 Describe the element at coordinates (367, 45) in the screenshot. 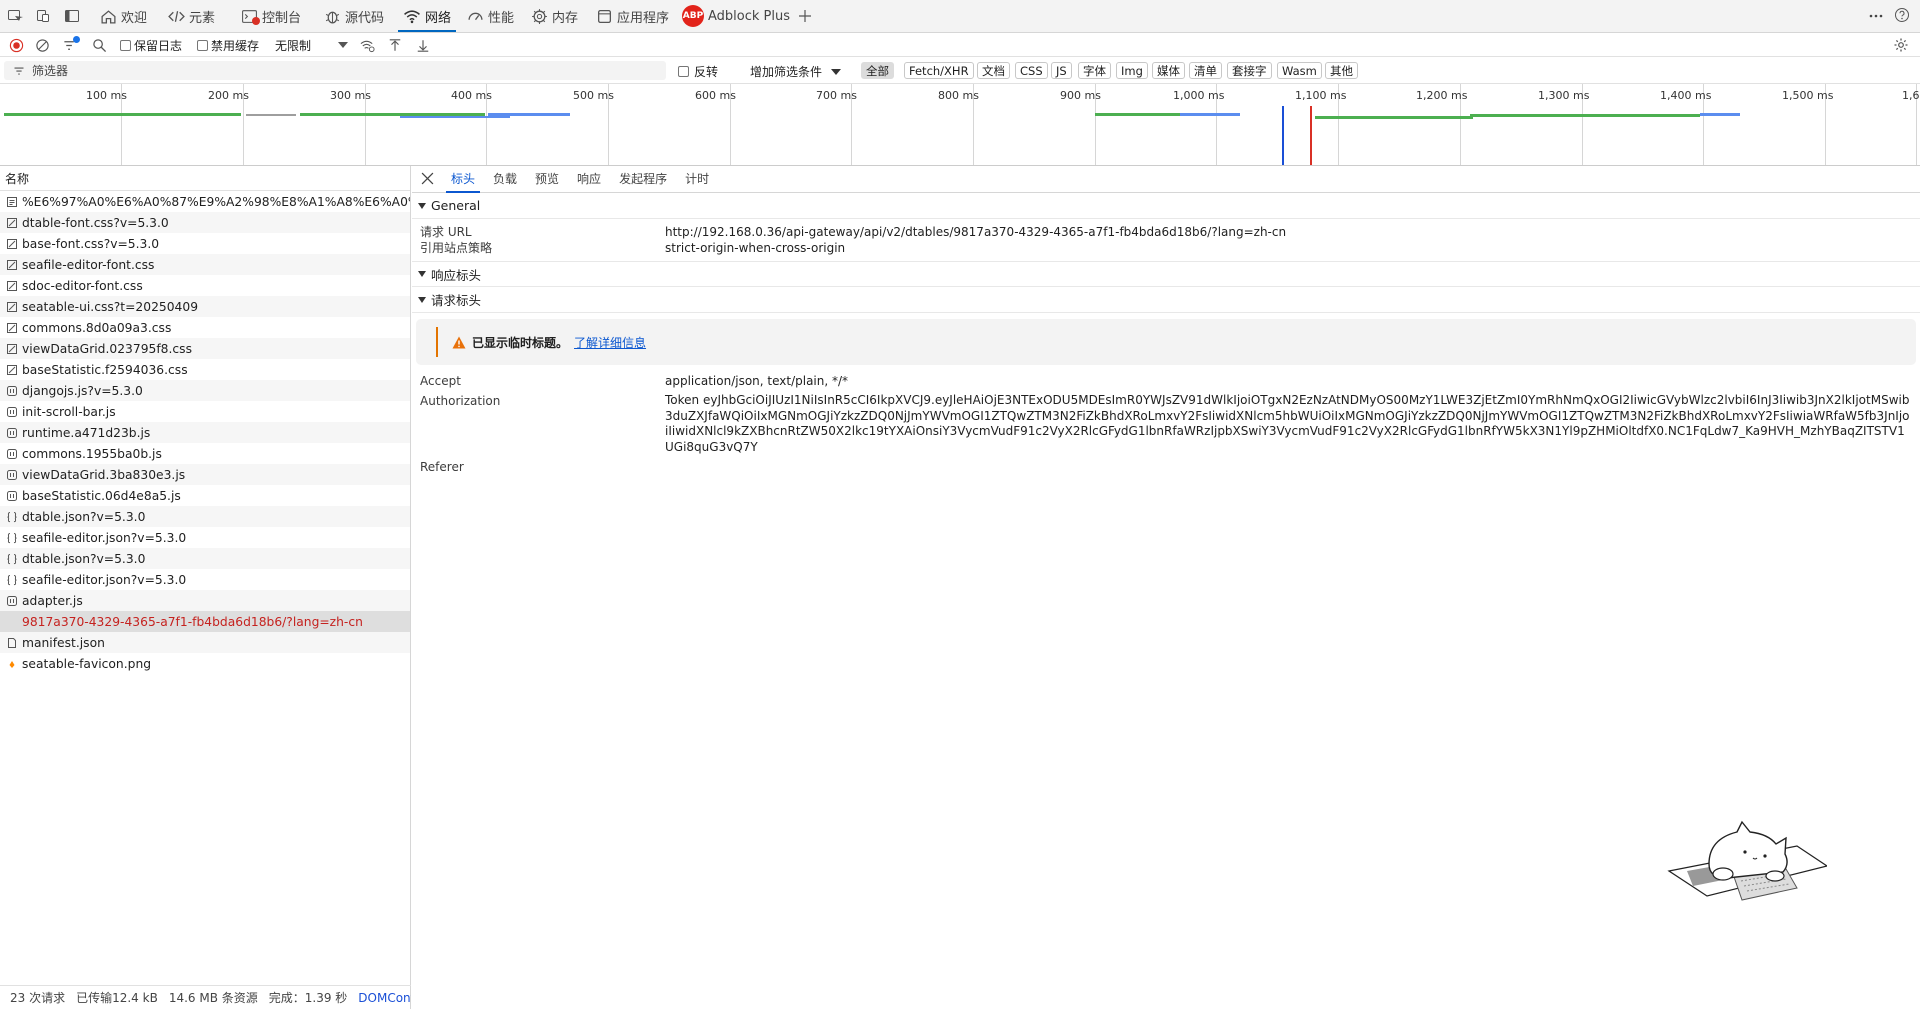

I see `network-conditions-button` at that location.